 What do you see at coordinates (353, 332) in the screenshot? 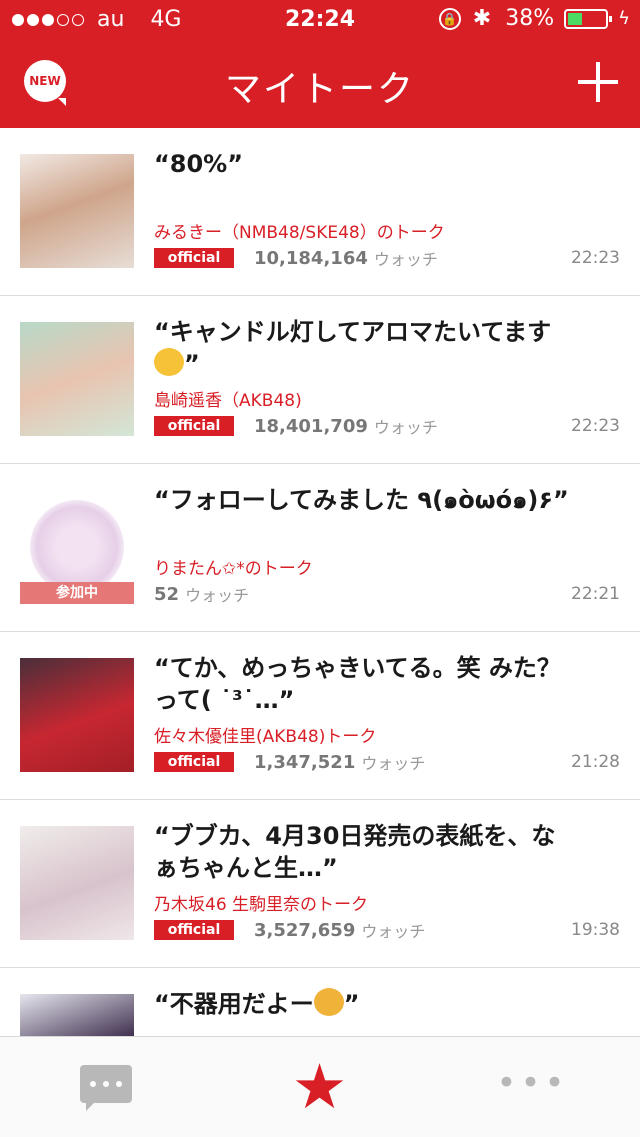
I see `talk-message-text: “キャンドル灯してアロマたいてます` at bounding box center [353, 332].